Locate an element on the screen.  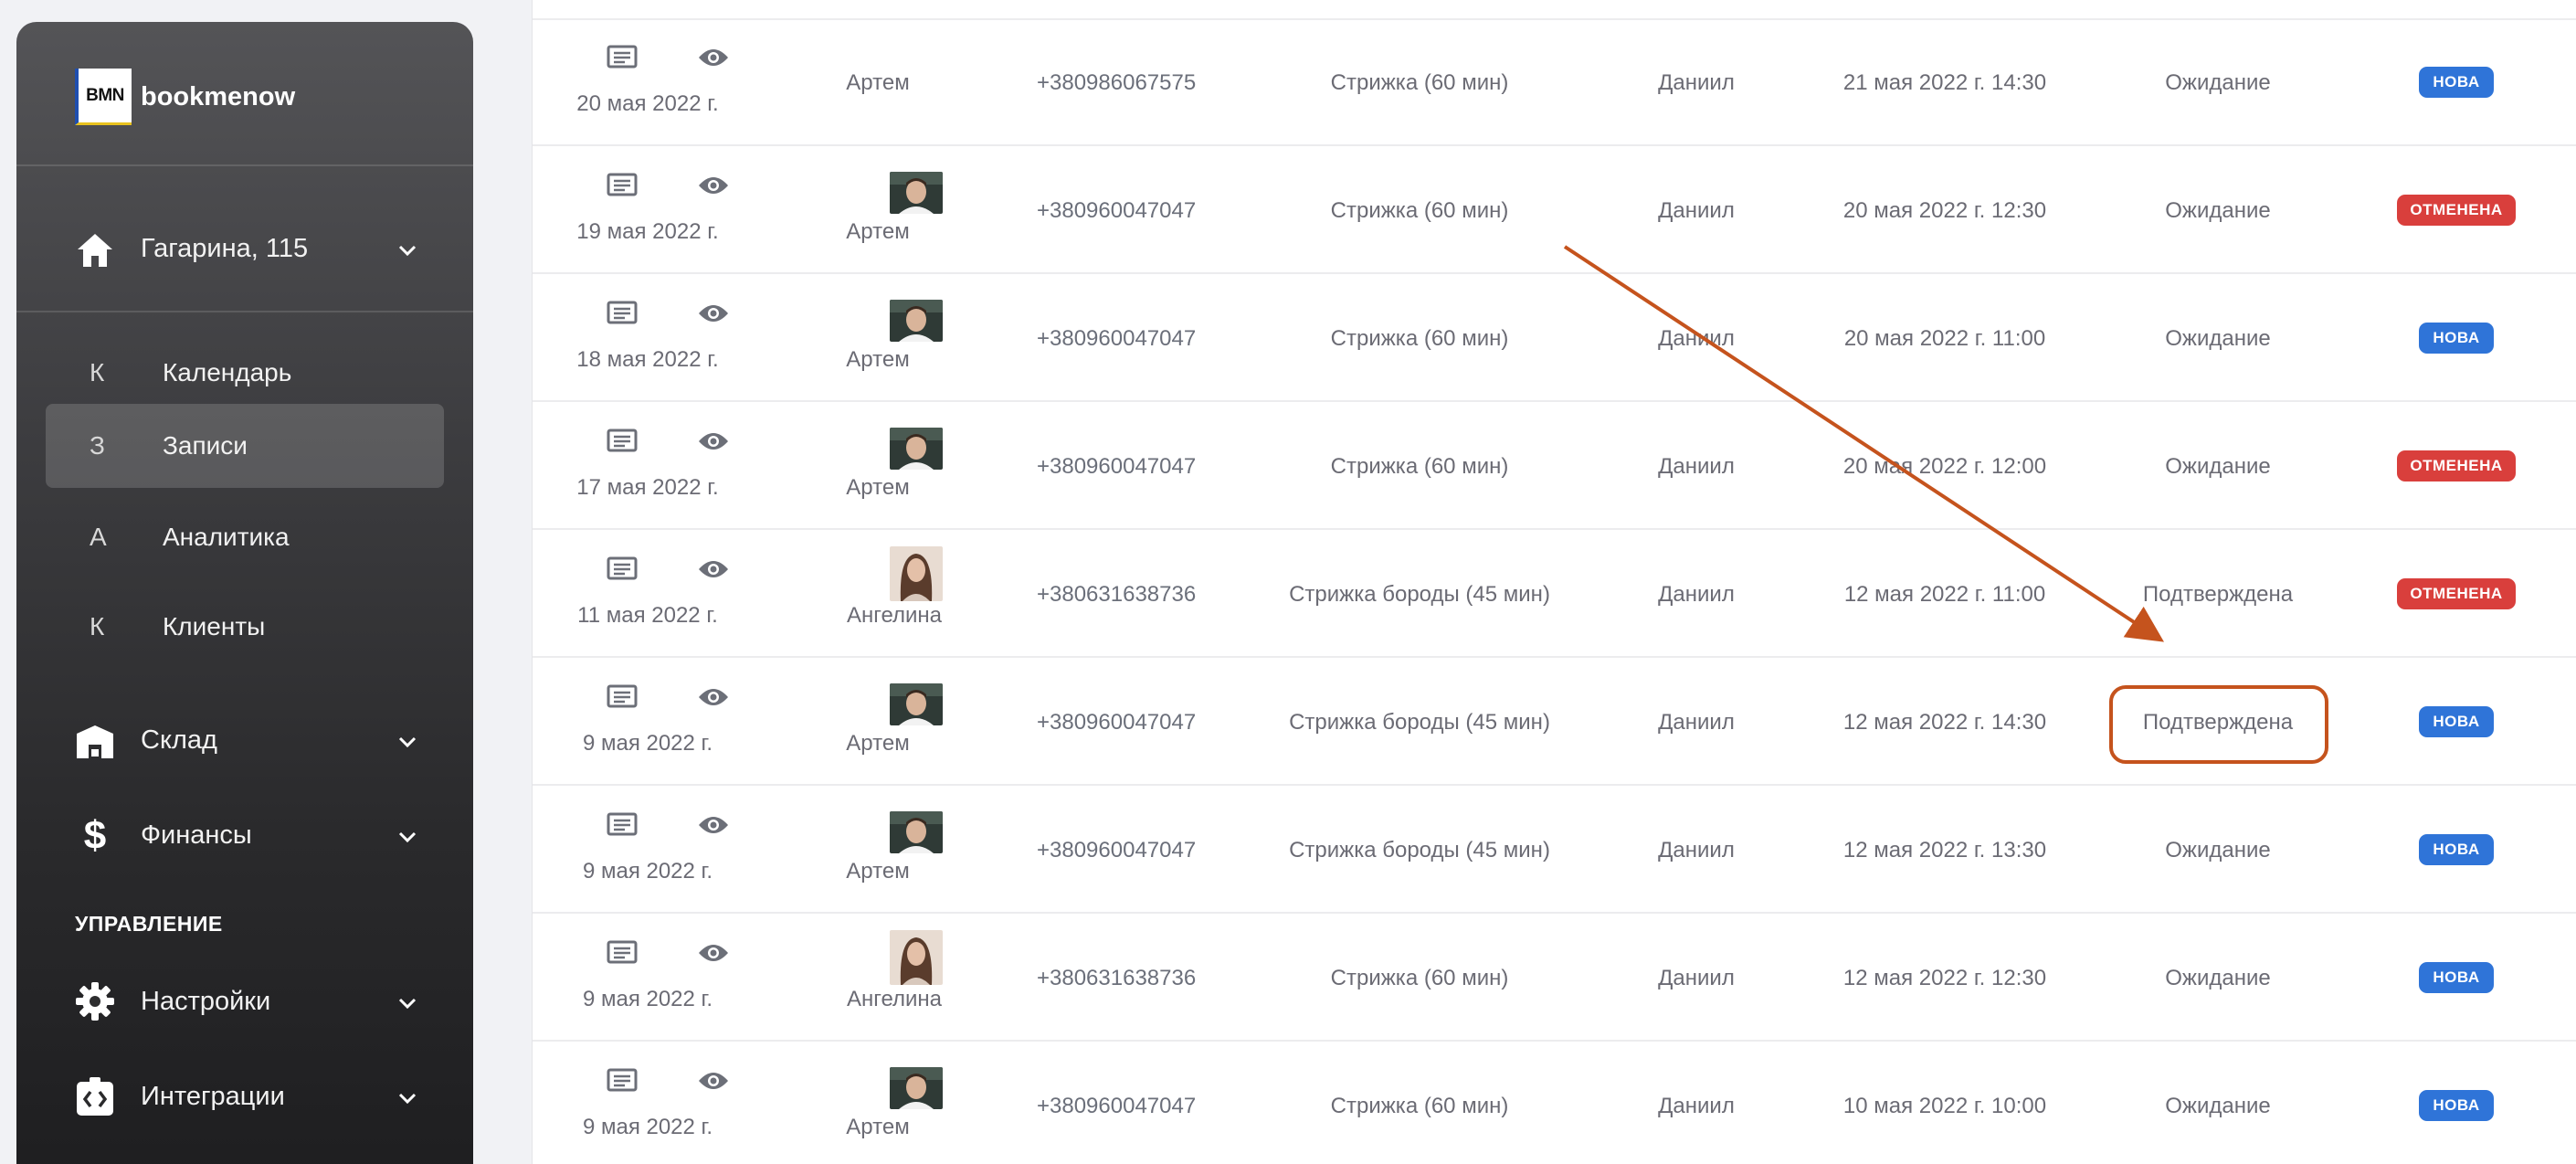
section-title: УПРАВЛЕНИЕ is located at coordinates (149, 924).